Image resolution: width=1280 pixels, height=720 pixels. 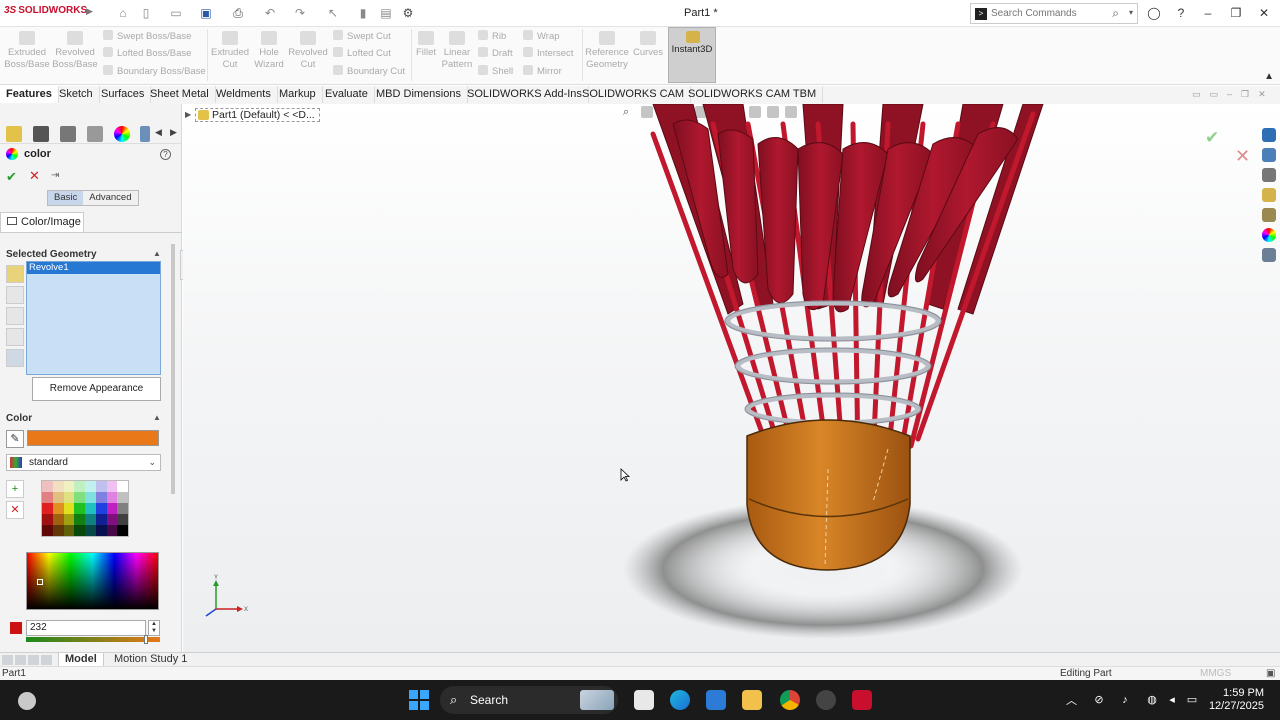 What do you see at coordinates (1236, 13) in the screenshot?
I see `restore-button: ❐` at bounding box center [1236, 13].